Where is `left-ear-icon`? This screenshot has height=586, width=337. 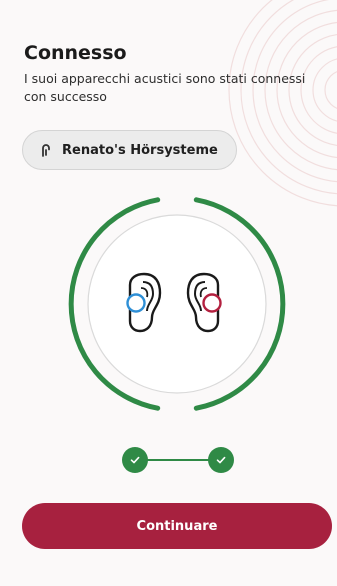 left-ear-icon is located at coordinates (144, 302).